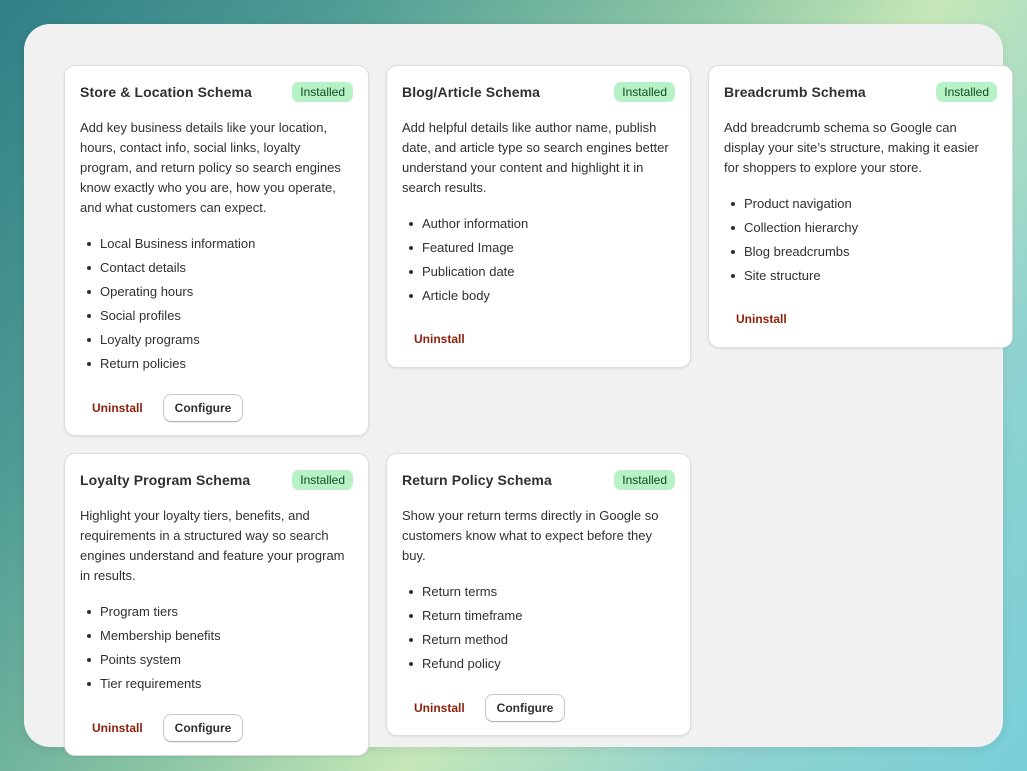  I want to click on list-item: Refund policy, so click(538, 664).